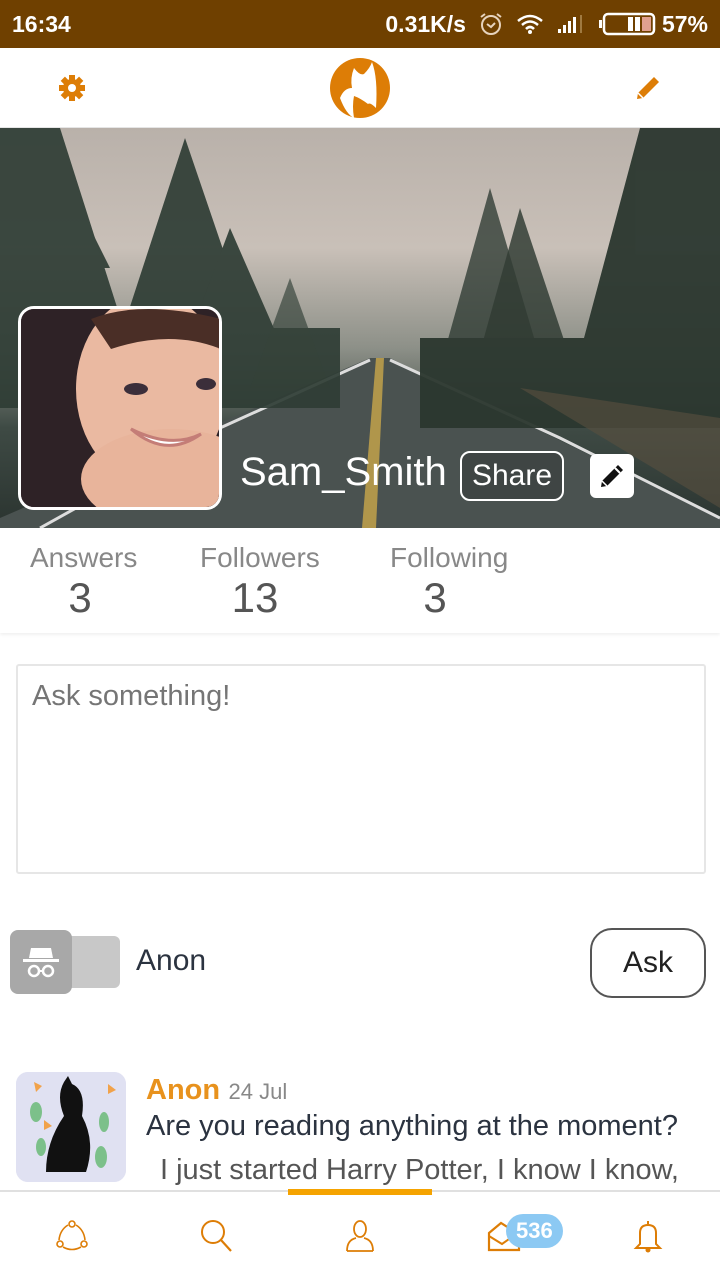  What do you see at coordinates (470, 580) in the screenshot?
I see `stat-following: Following 3` at bounding box center [470, 580].